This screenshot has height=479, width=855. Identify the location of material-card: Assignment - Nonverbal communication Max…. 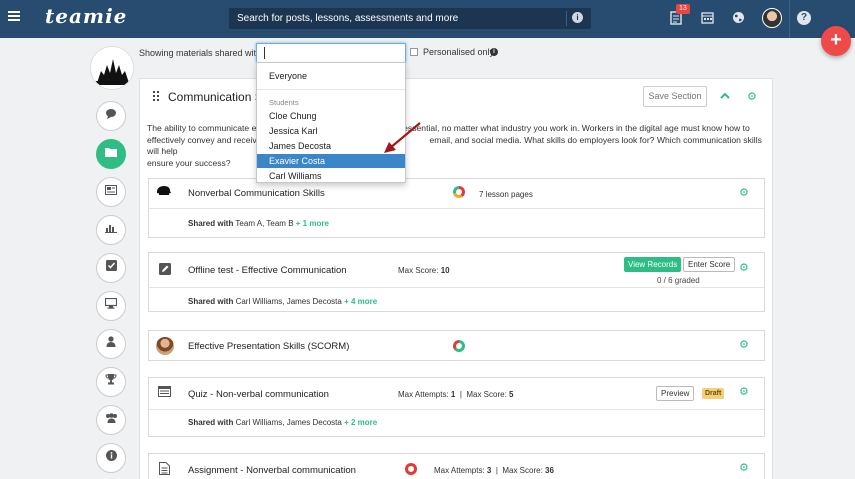
(456, 466).